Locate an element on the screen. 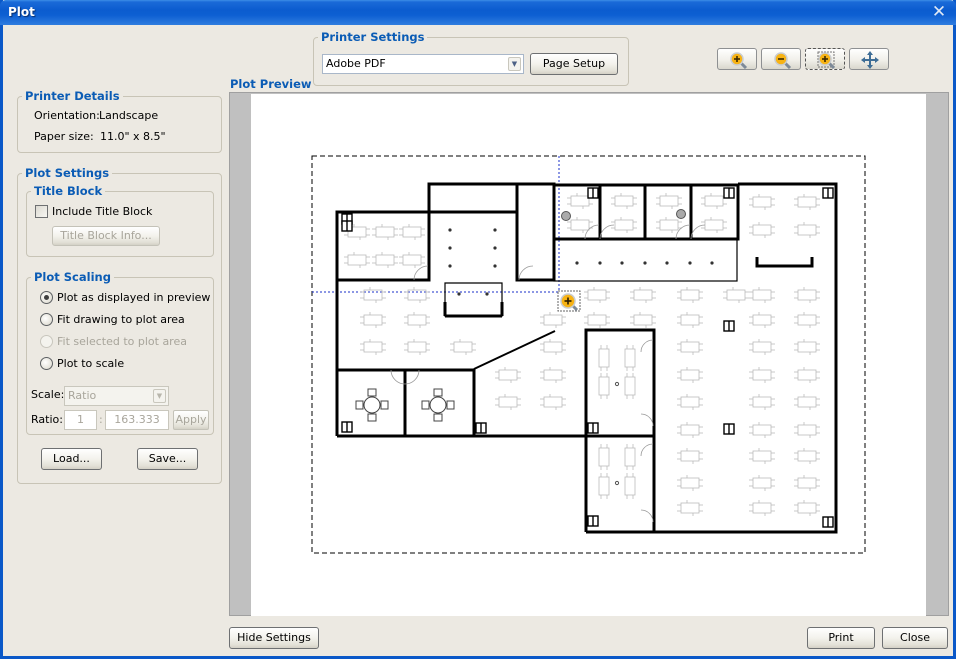  printer-settings-legend: Printer Settings is located at coordinates (373, 37).